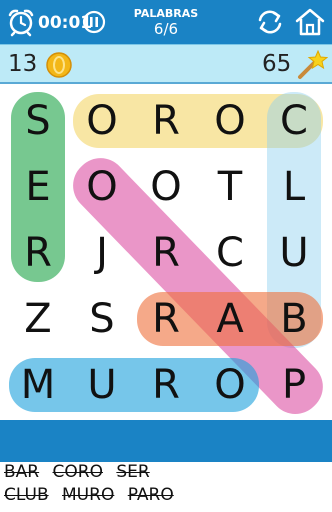  What do you see at coordinates (59, 67) in the screenshot?
I see `coin-icon` at bounding box center [59, 67].